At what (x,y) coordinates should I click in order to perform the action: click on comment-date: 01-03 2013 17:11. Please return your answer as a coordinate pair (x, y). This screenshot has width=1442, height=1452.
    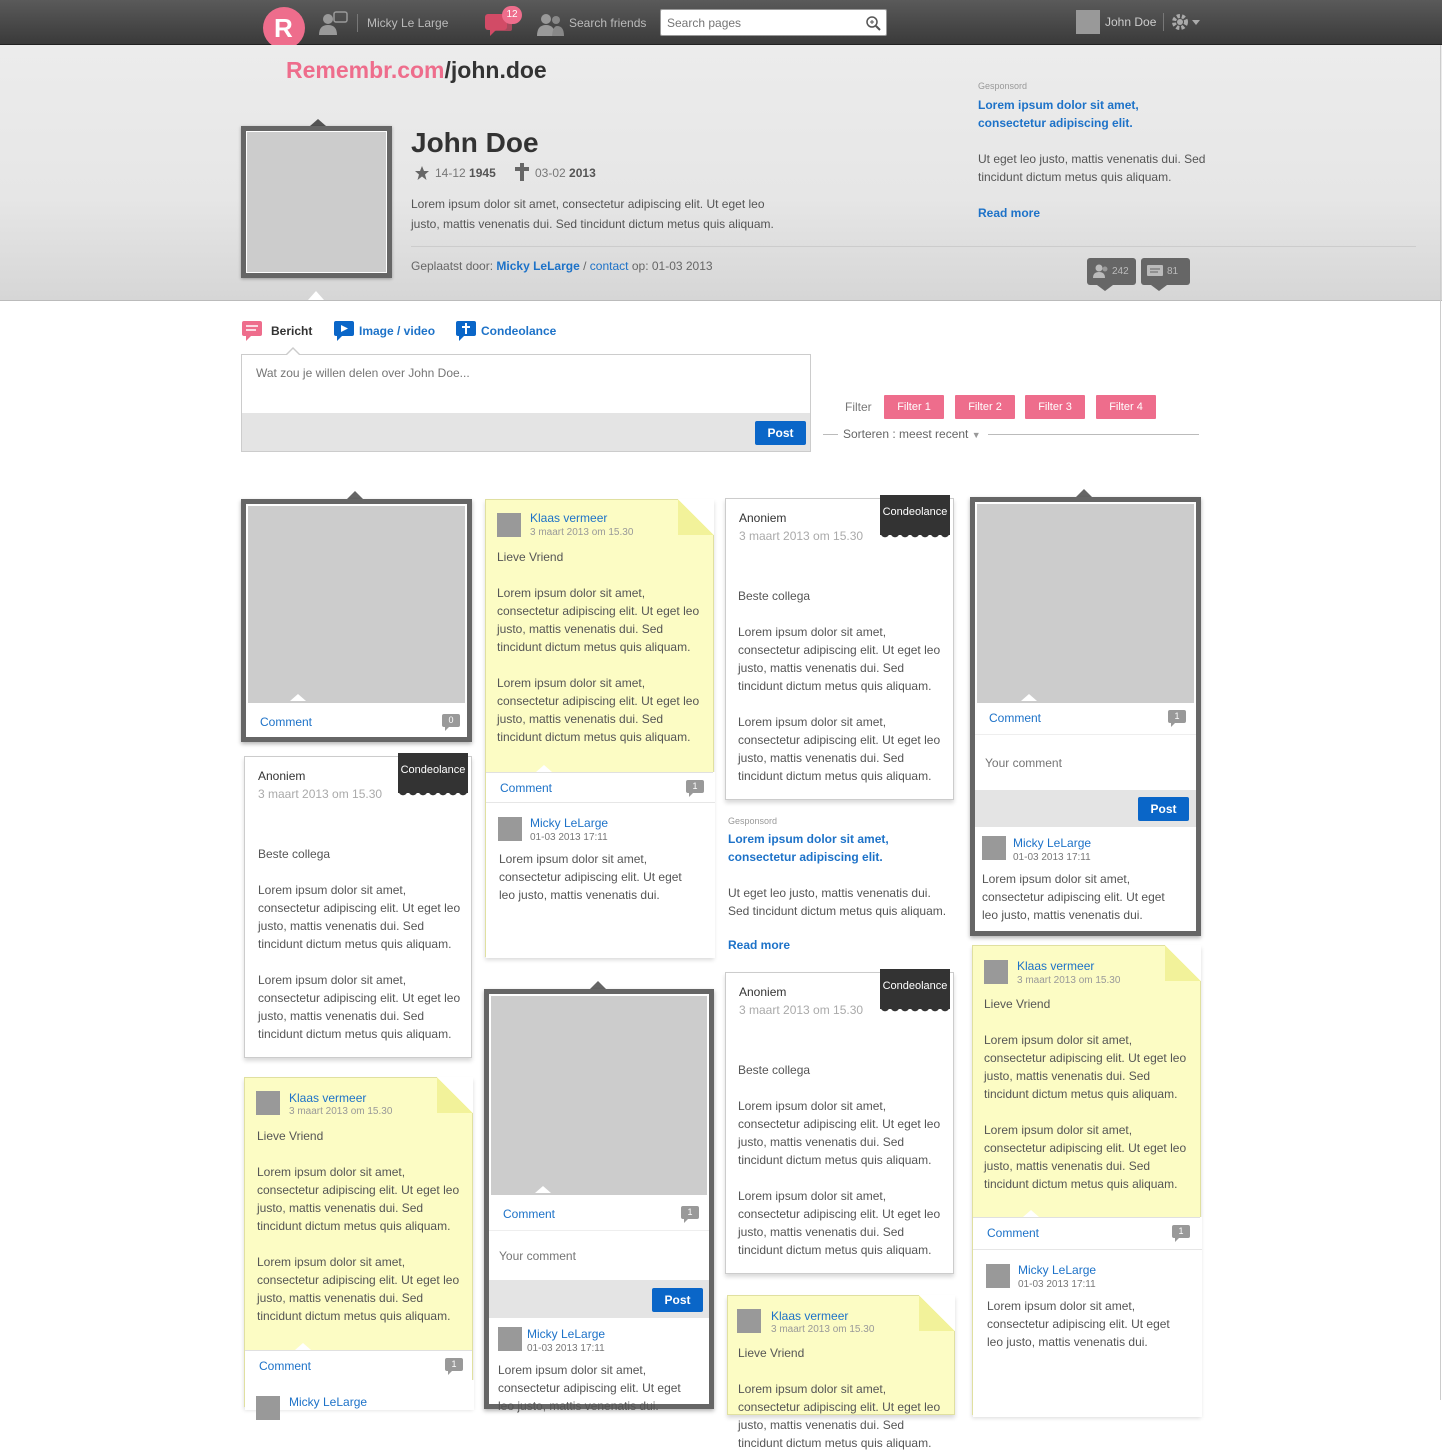
    Looking at the image, I should click on (1052, 857).